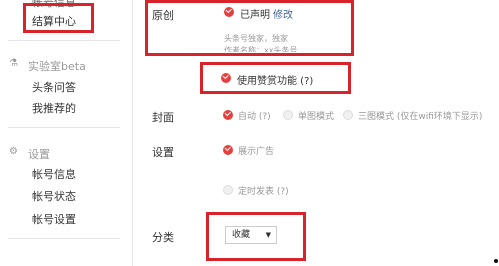  I want to click on category-select: 收藏 ▼, so click(251, 235).